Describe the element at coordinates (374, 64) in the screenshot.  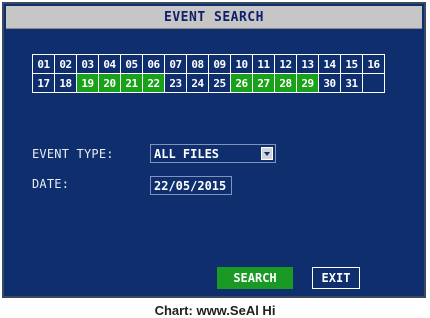
I see `calendar-day-16: 16` at that location.